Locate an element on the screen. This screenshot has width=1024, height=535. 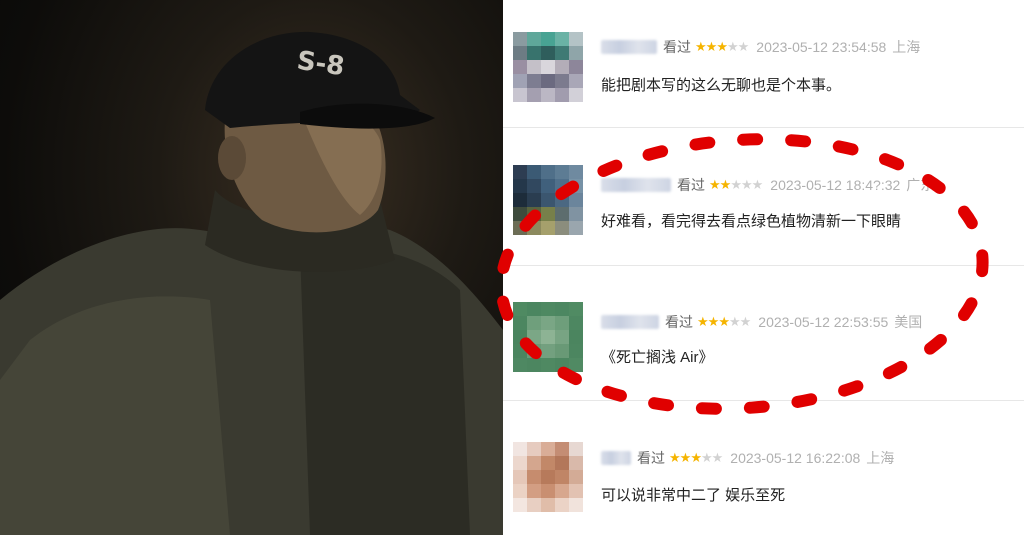
comment-text: 《死亡搁浅 Air》 is located at coordinates (657, 357).